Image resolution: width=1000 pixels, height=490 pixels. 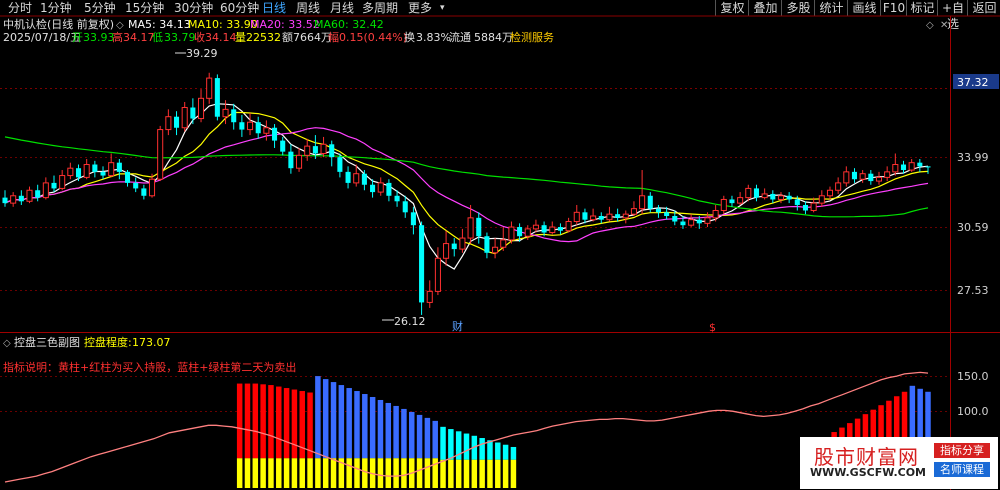 I want to click on close-icon: ✕, so click(x=944, y=25).